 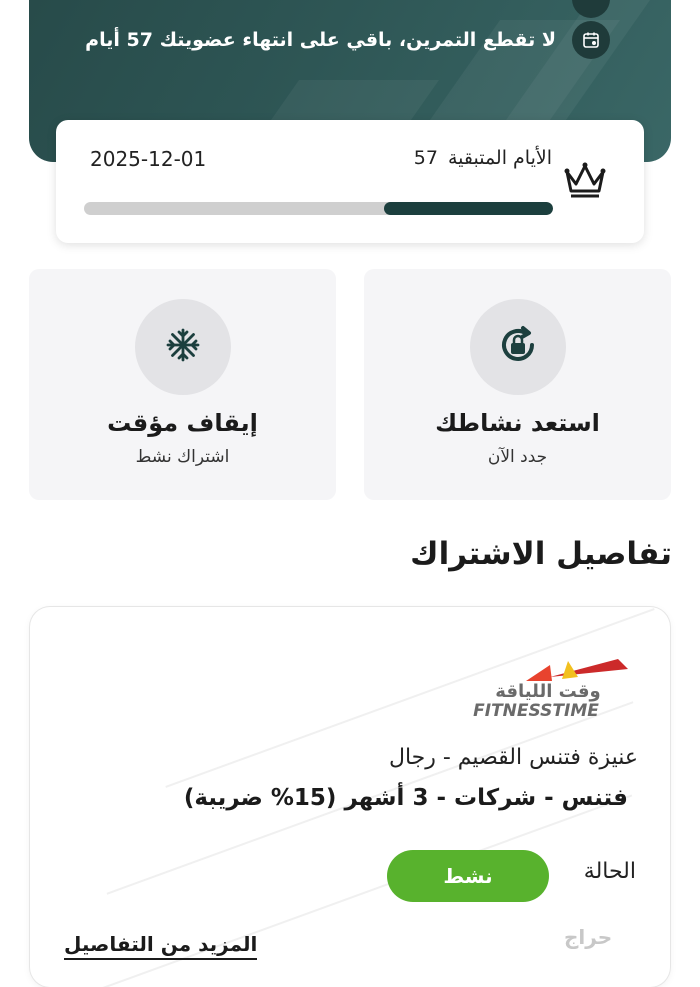 I want to click on membership-progress-fill, so click(x=468, y=208).